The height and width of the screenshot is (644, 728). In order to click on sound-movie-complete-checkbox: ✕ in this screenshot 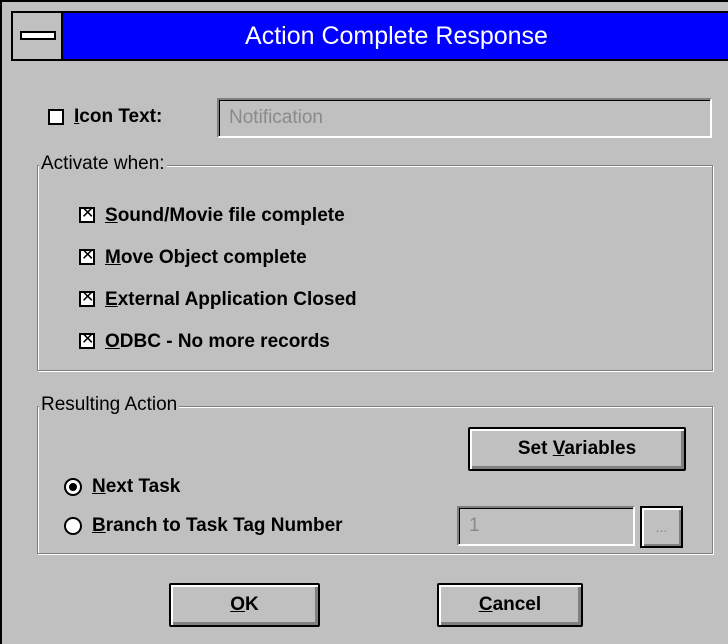, I will do `click(87, 214)`.